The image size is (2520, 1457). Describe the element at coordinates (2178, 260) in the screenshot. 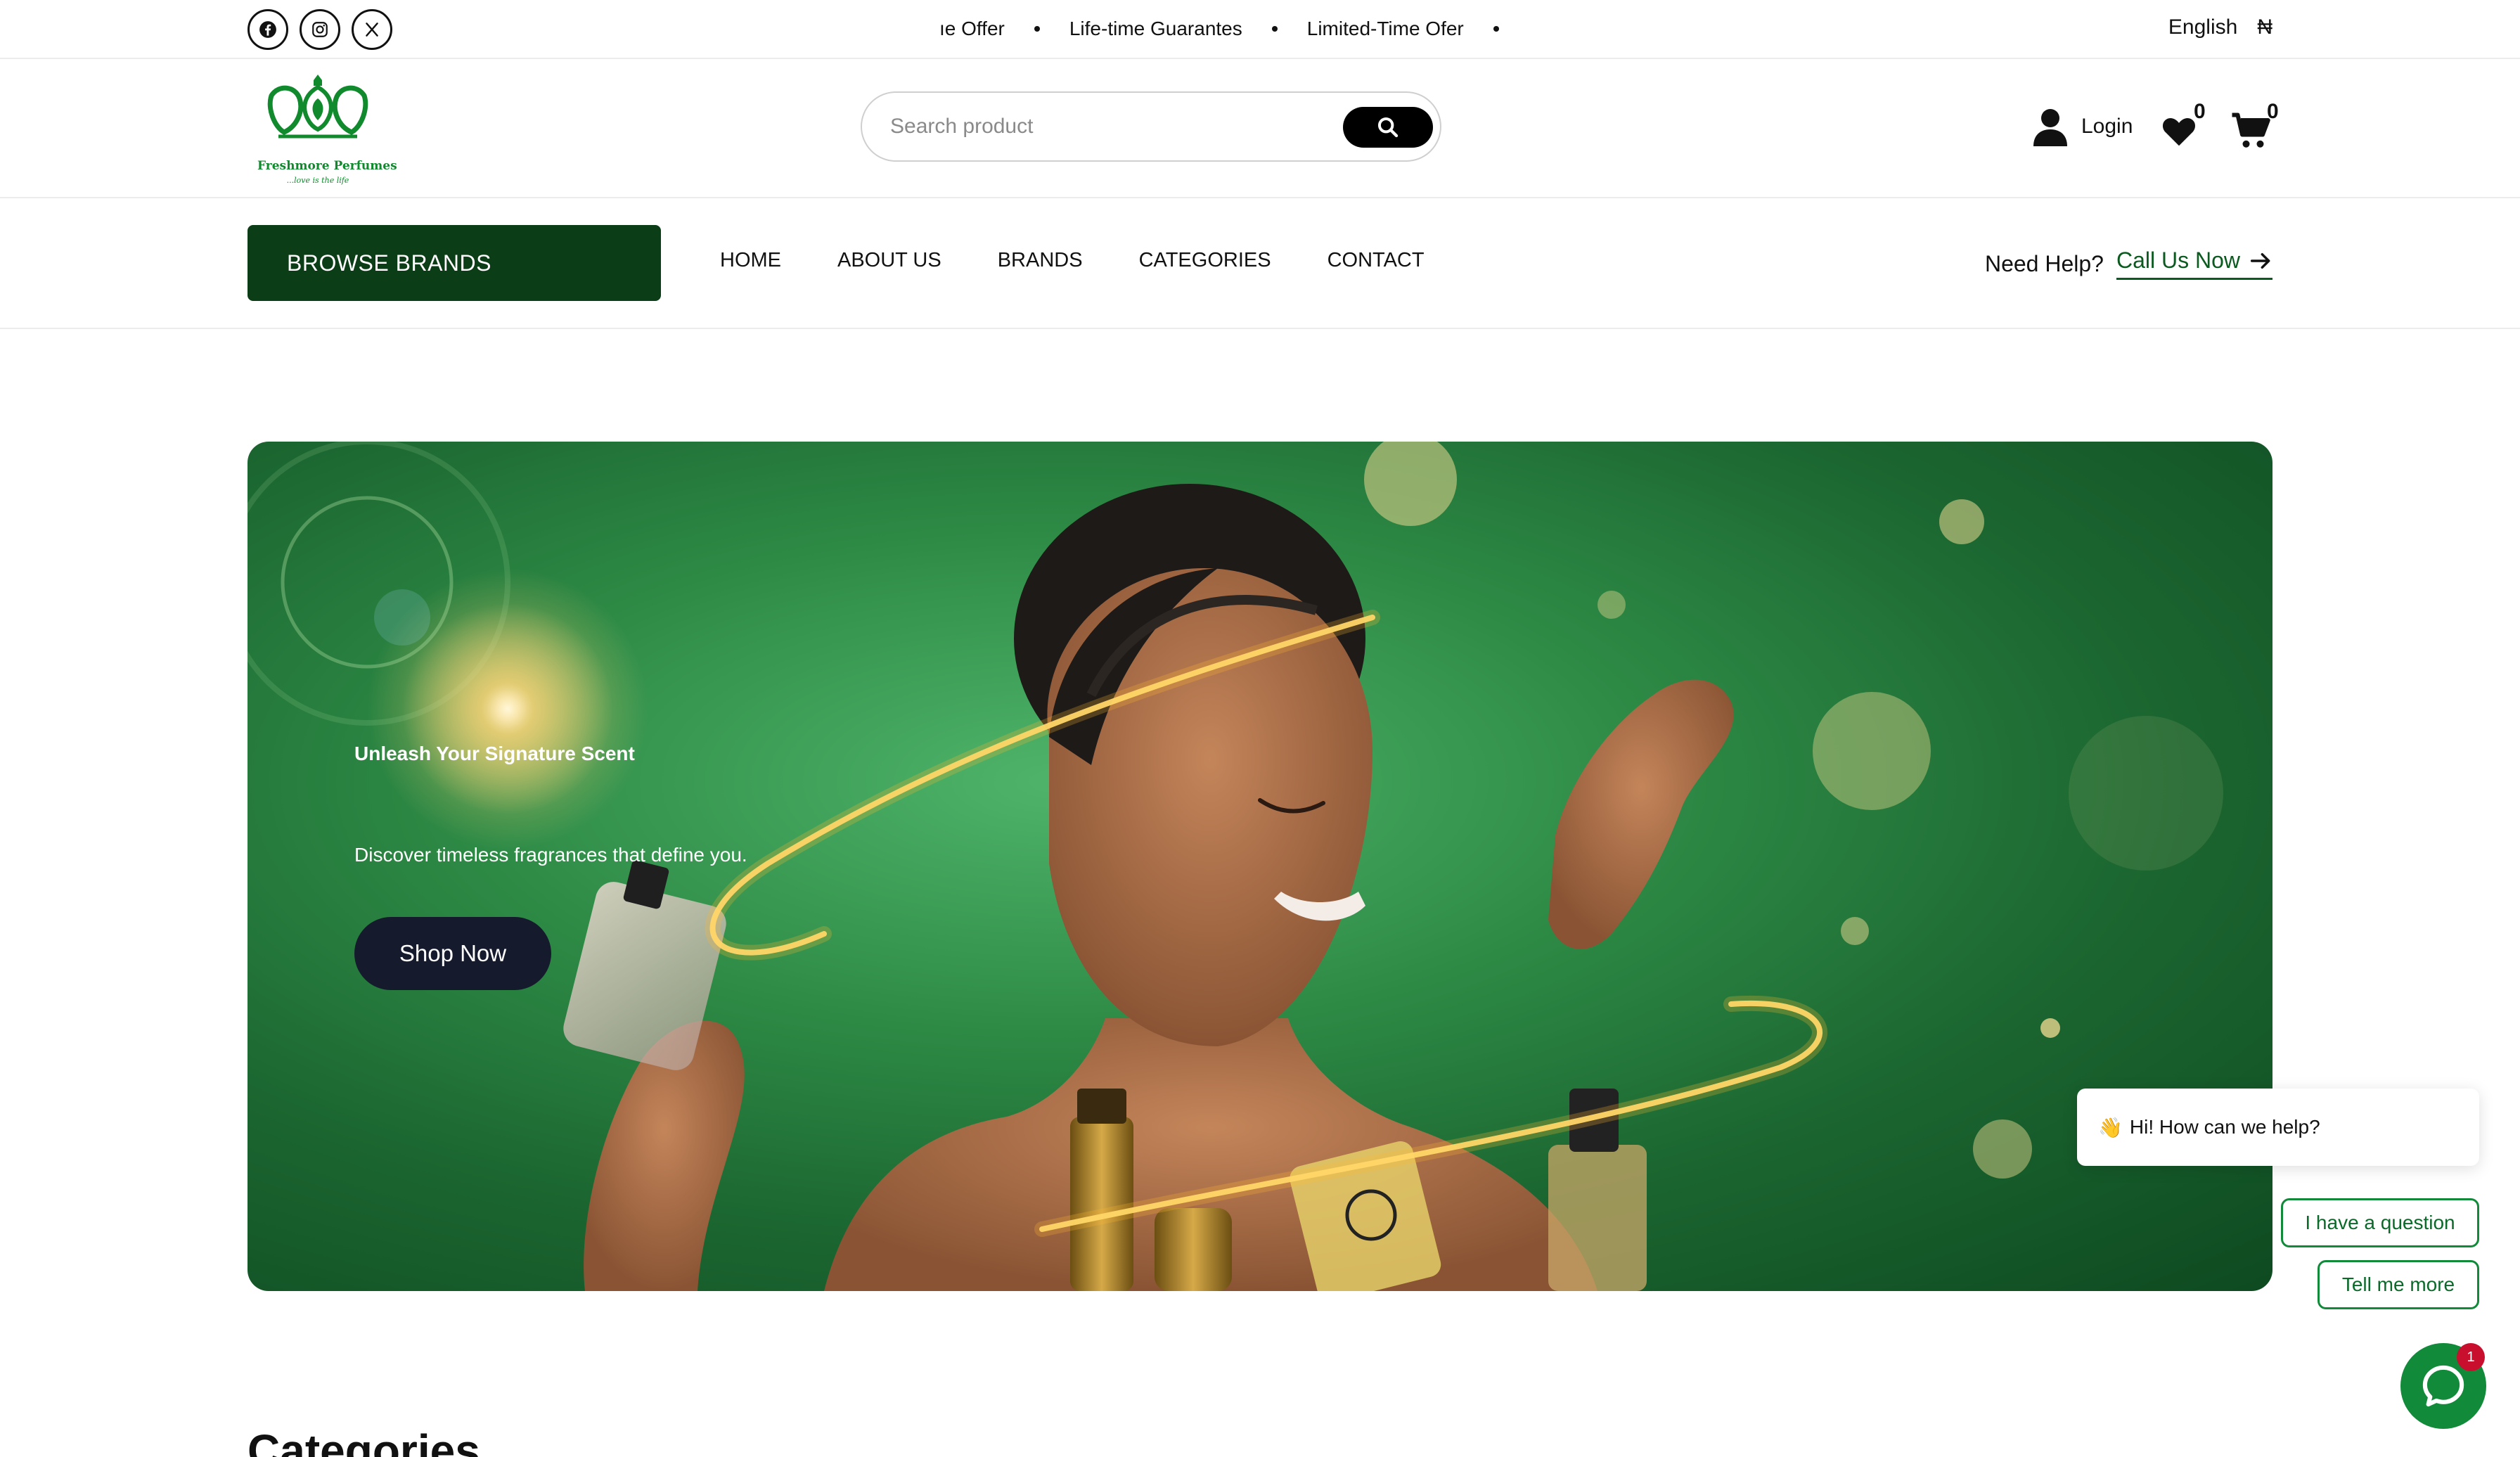

I see `call-us-label: Call Us Now` at that location.